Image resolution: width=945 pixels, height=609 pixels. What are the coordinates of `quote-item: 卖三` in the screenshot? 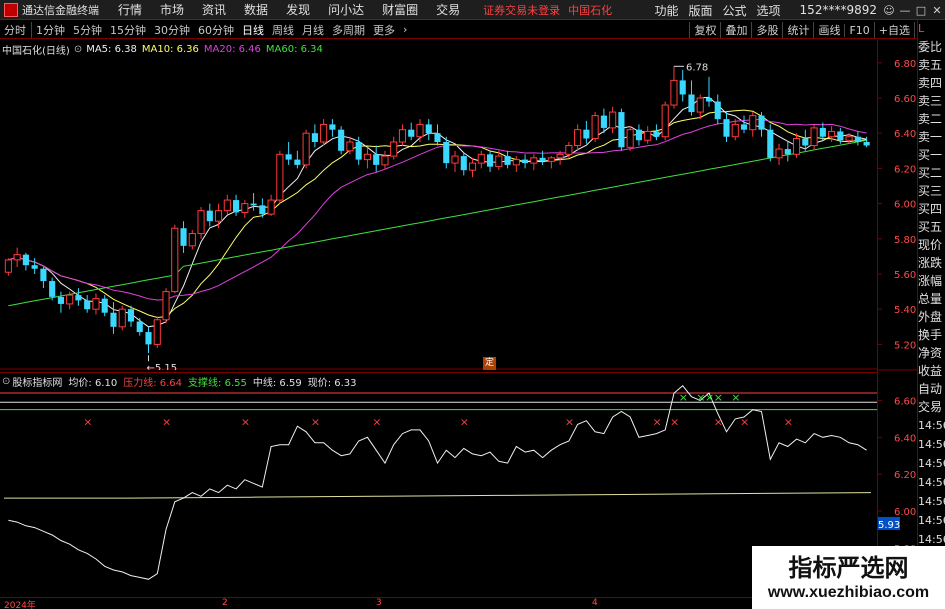 It's located at (931, 101).